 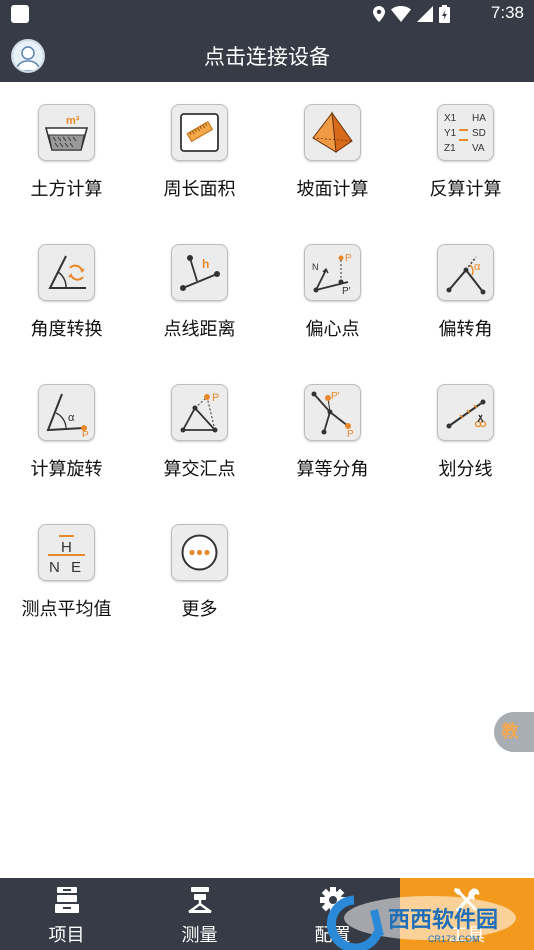 What do you see at coordinates (332, 189) in the screenshot?
I see `tool-label: 坡面计算` at bounding box center [332, 189].